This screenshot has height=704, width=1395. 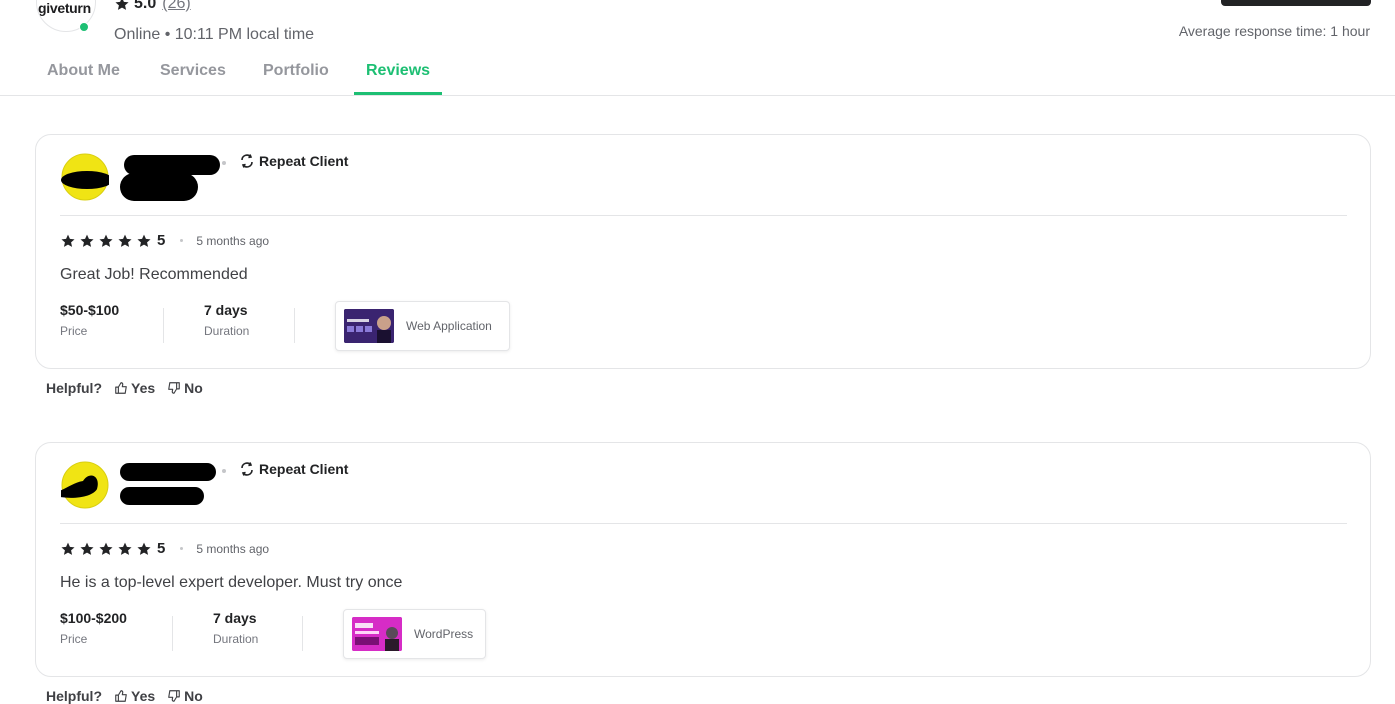 What do you see at coordinates (398, 93) in the screenshot?
I see `active-tab-indicator` at bounding box center [398, 93].